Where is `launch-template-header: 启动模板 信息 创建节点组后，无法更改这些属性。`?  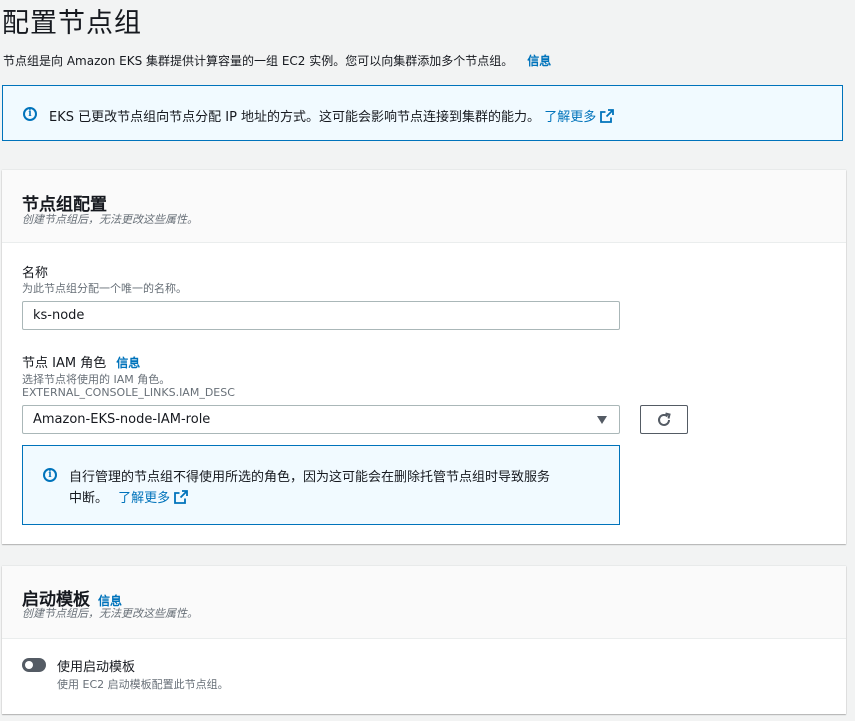 launch-template-header: 启动模板 信息 创建节点组后，无法更改这些属性。 is located at coordinates (424, 602).